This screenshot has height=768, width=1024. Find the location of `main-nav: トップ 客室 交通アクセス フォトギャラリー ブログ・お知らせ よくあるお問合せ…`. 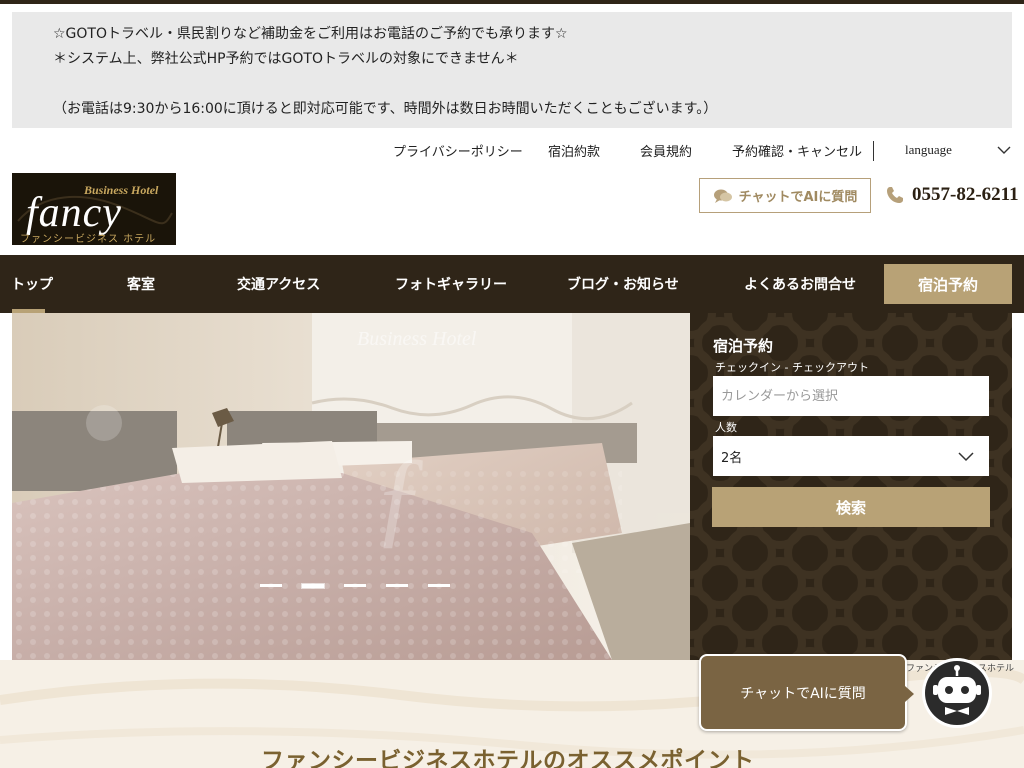

main-nav: トップ 客室 交通アクセス フォトギャラリー ブログ・お知らせ よくあるお問合せ… is located at coordinates (512, 284).